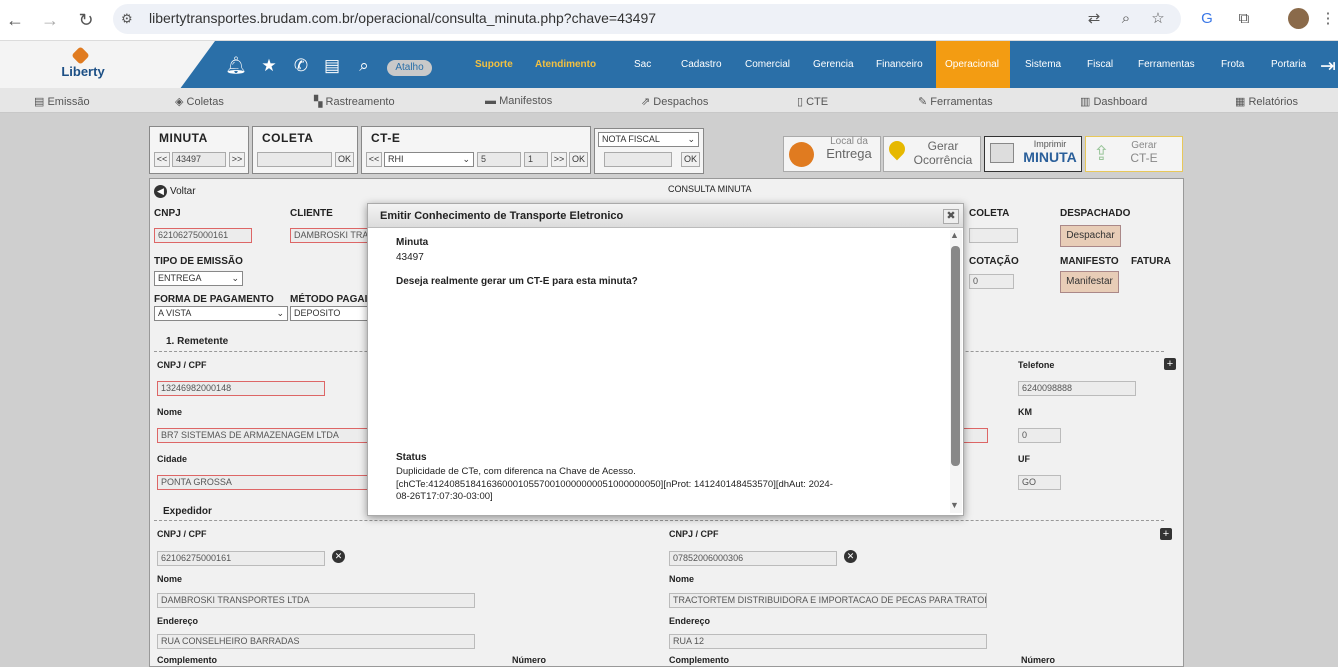  Describe the element at coordinates (263, 435) in the screenshot. I see `rem-nome-field: BR7 SISTEMAS DE ARMAZENAGEM LTDA` at that location.